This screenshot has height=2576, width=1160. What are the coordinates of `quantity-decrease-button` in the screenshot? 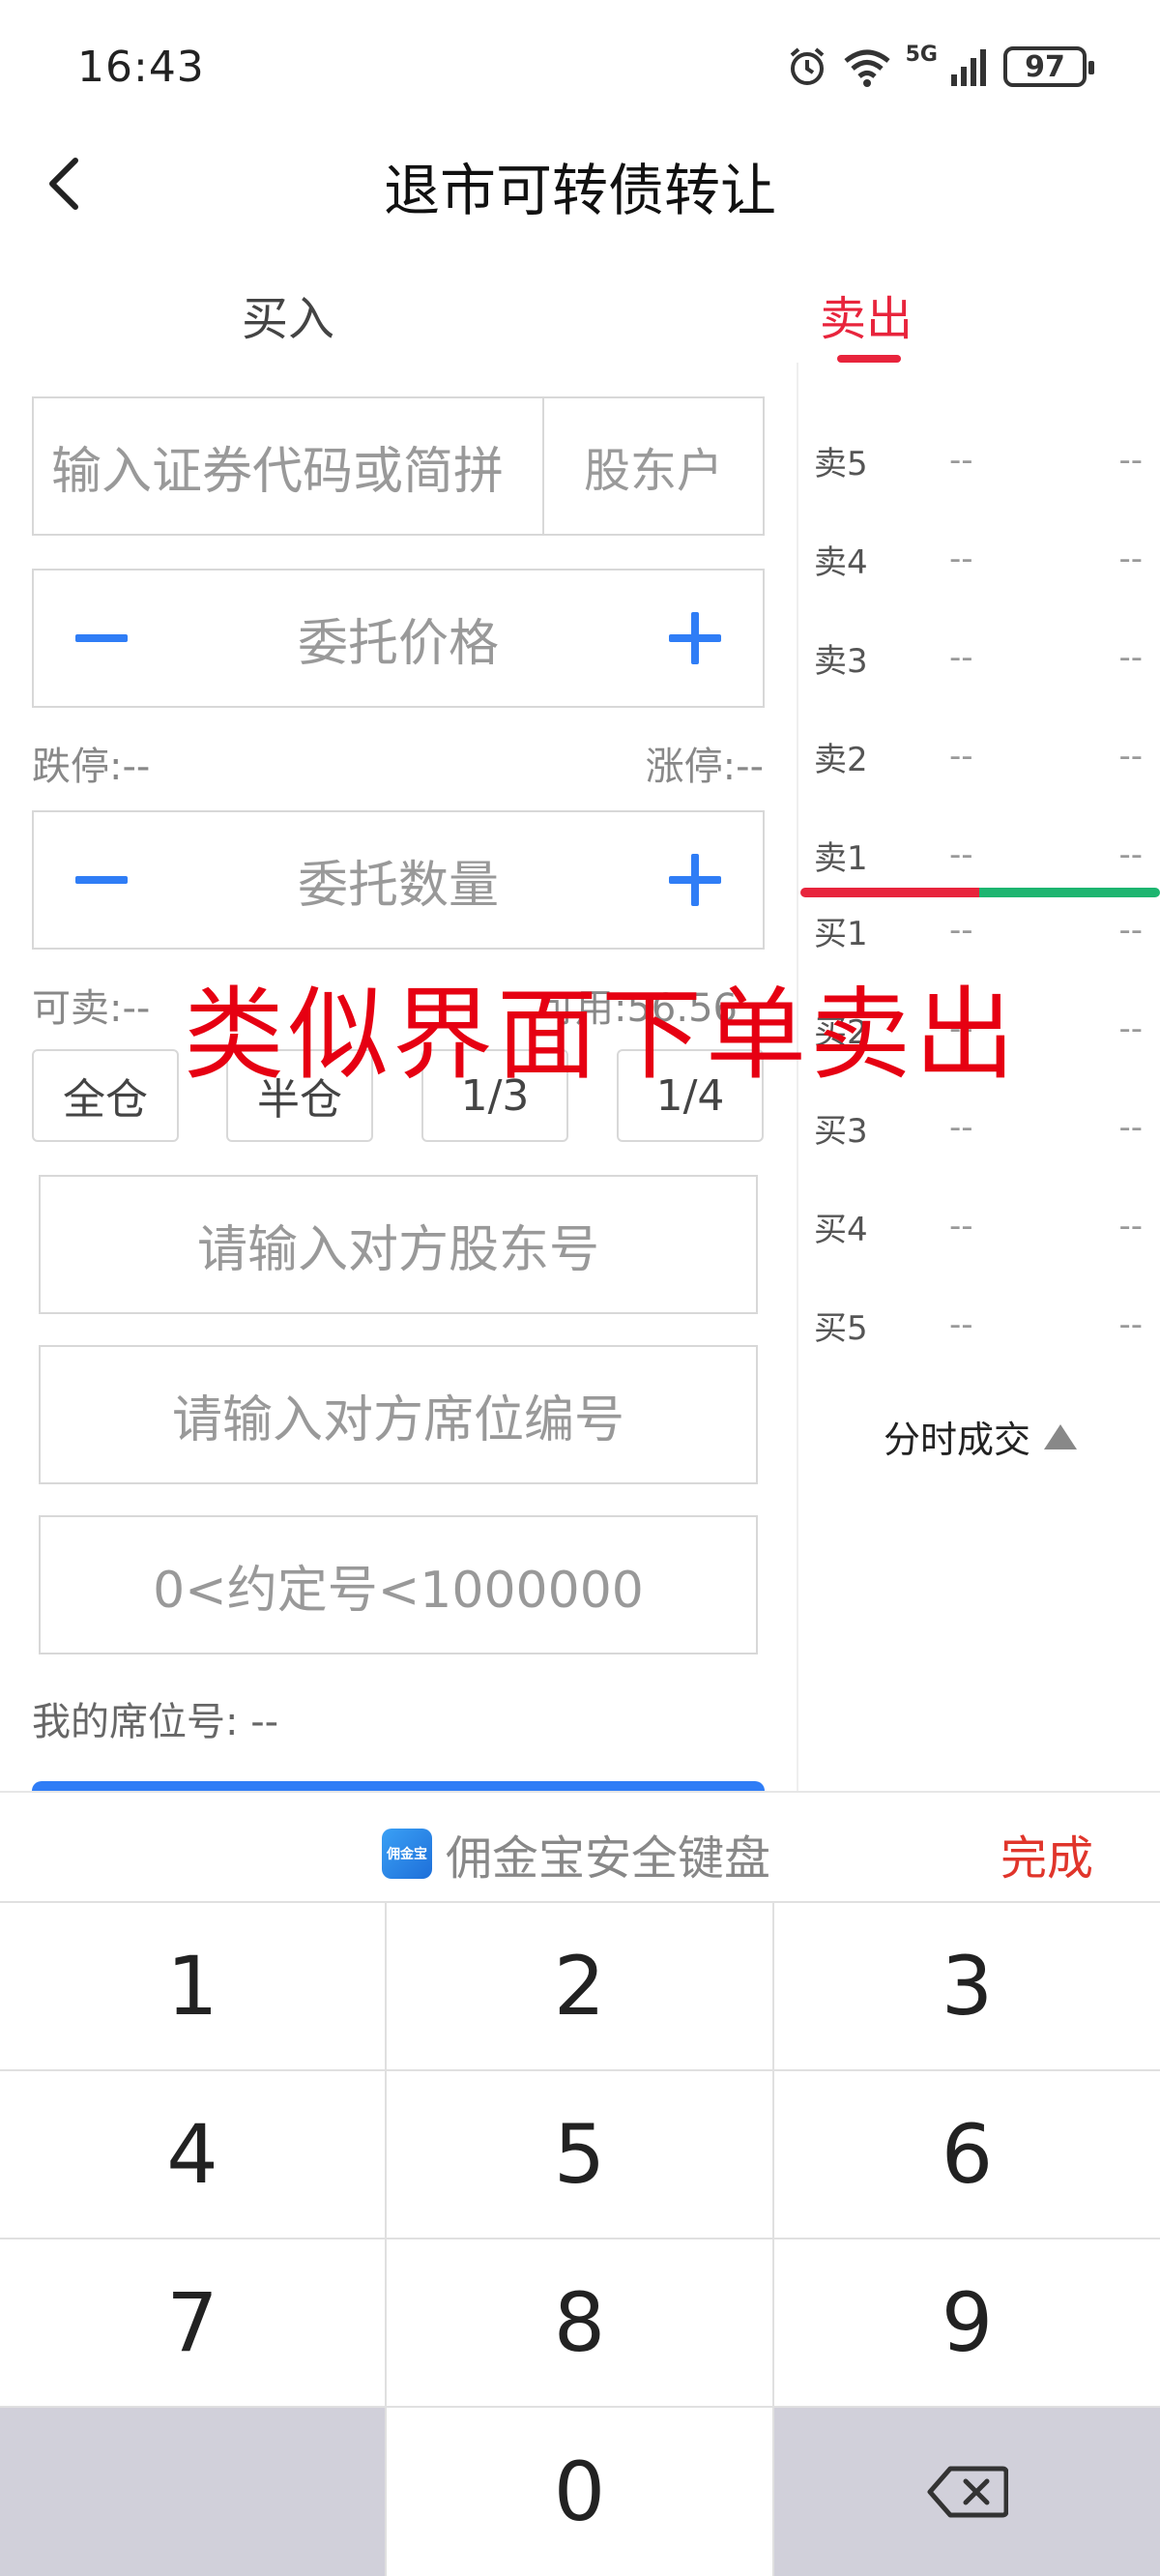 It's located at (101, 880).